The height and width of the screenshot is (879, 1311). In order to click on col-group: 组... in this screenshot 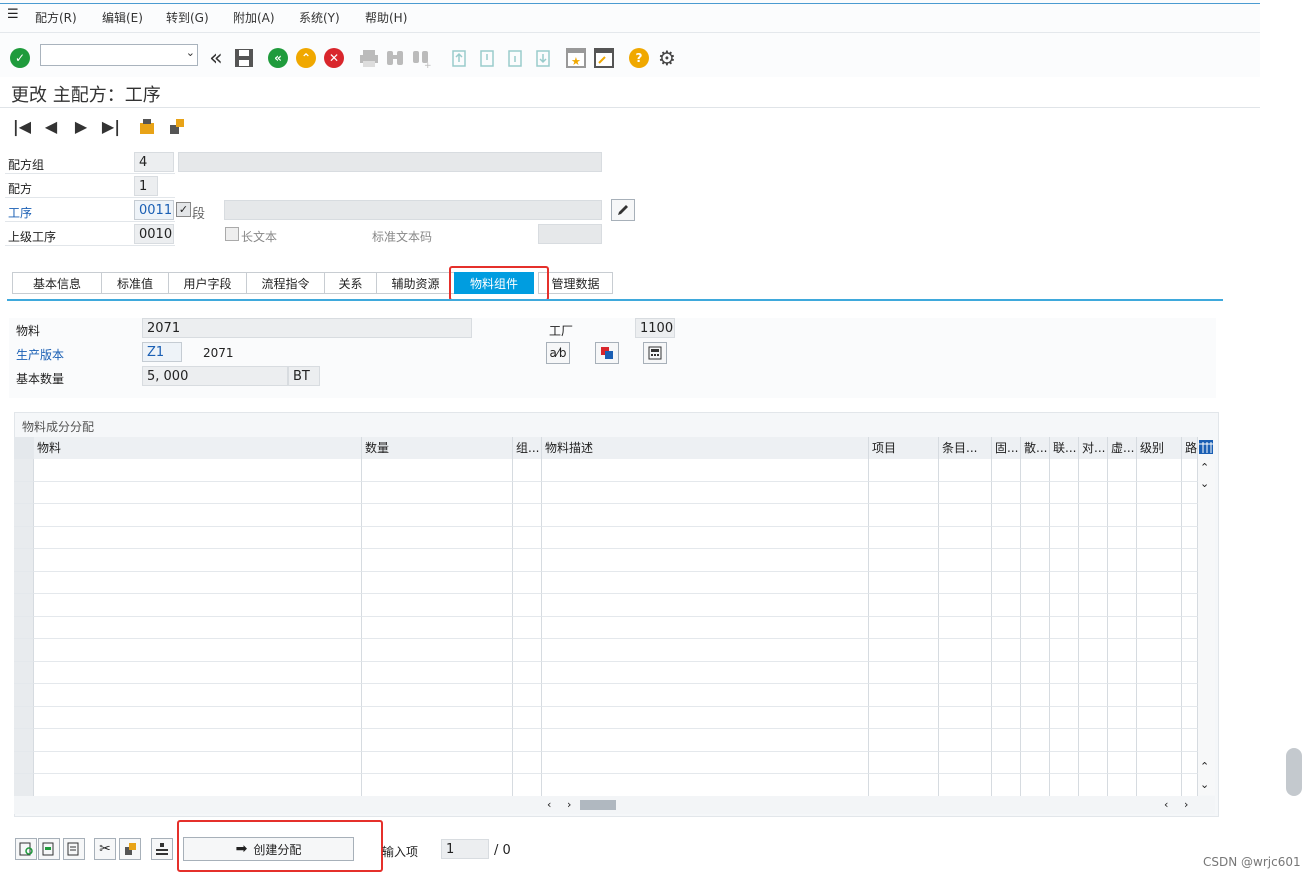, I will do `click(527, 448)`.